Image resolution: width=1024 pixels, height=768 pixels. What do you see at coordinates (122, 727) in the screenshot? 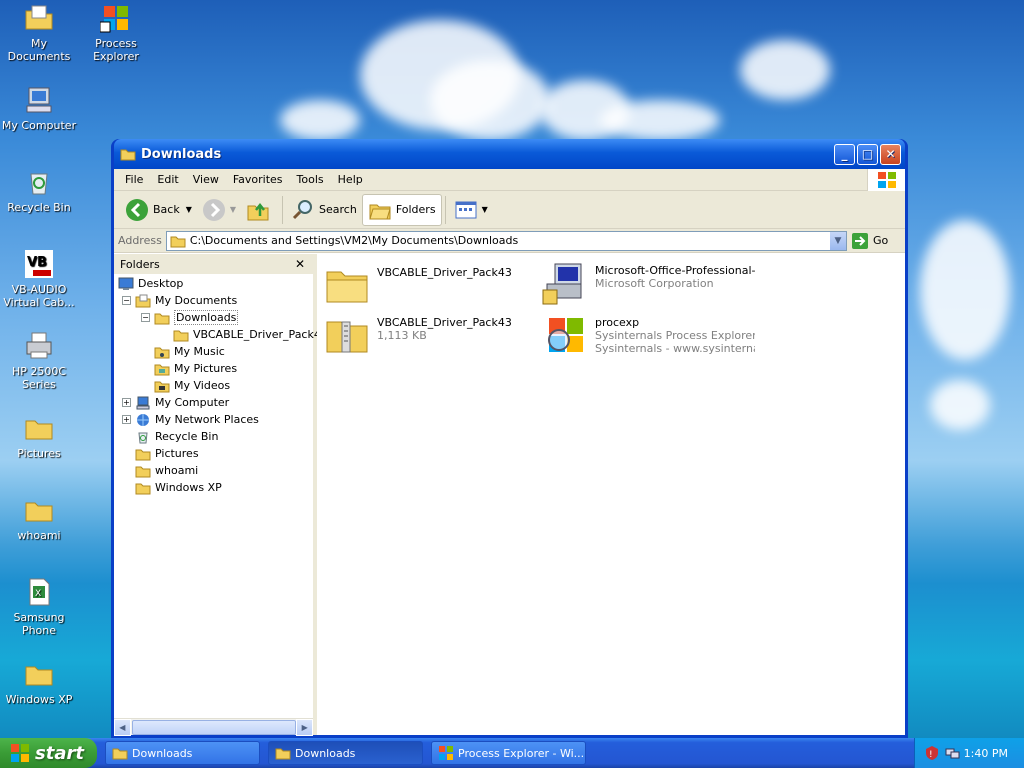
I see `scroll-left-icon: ◀` at bounding box center [122, 727].